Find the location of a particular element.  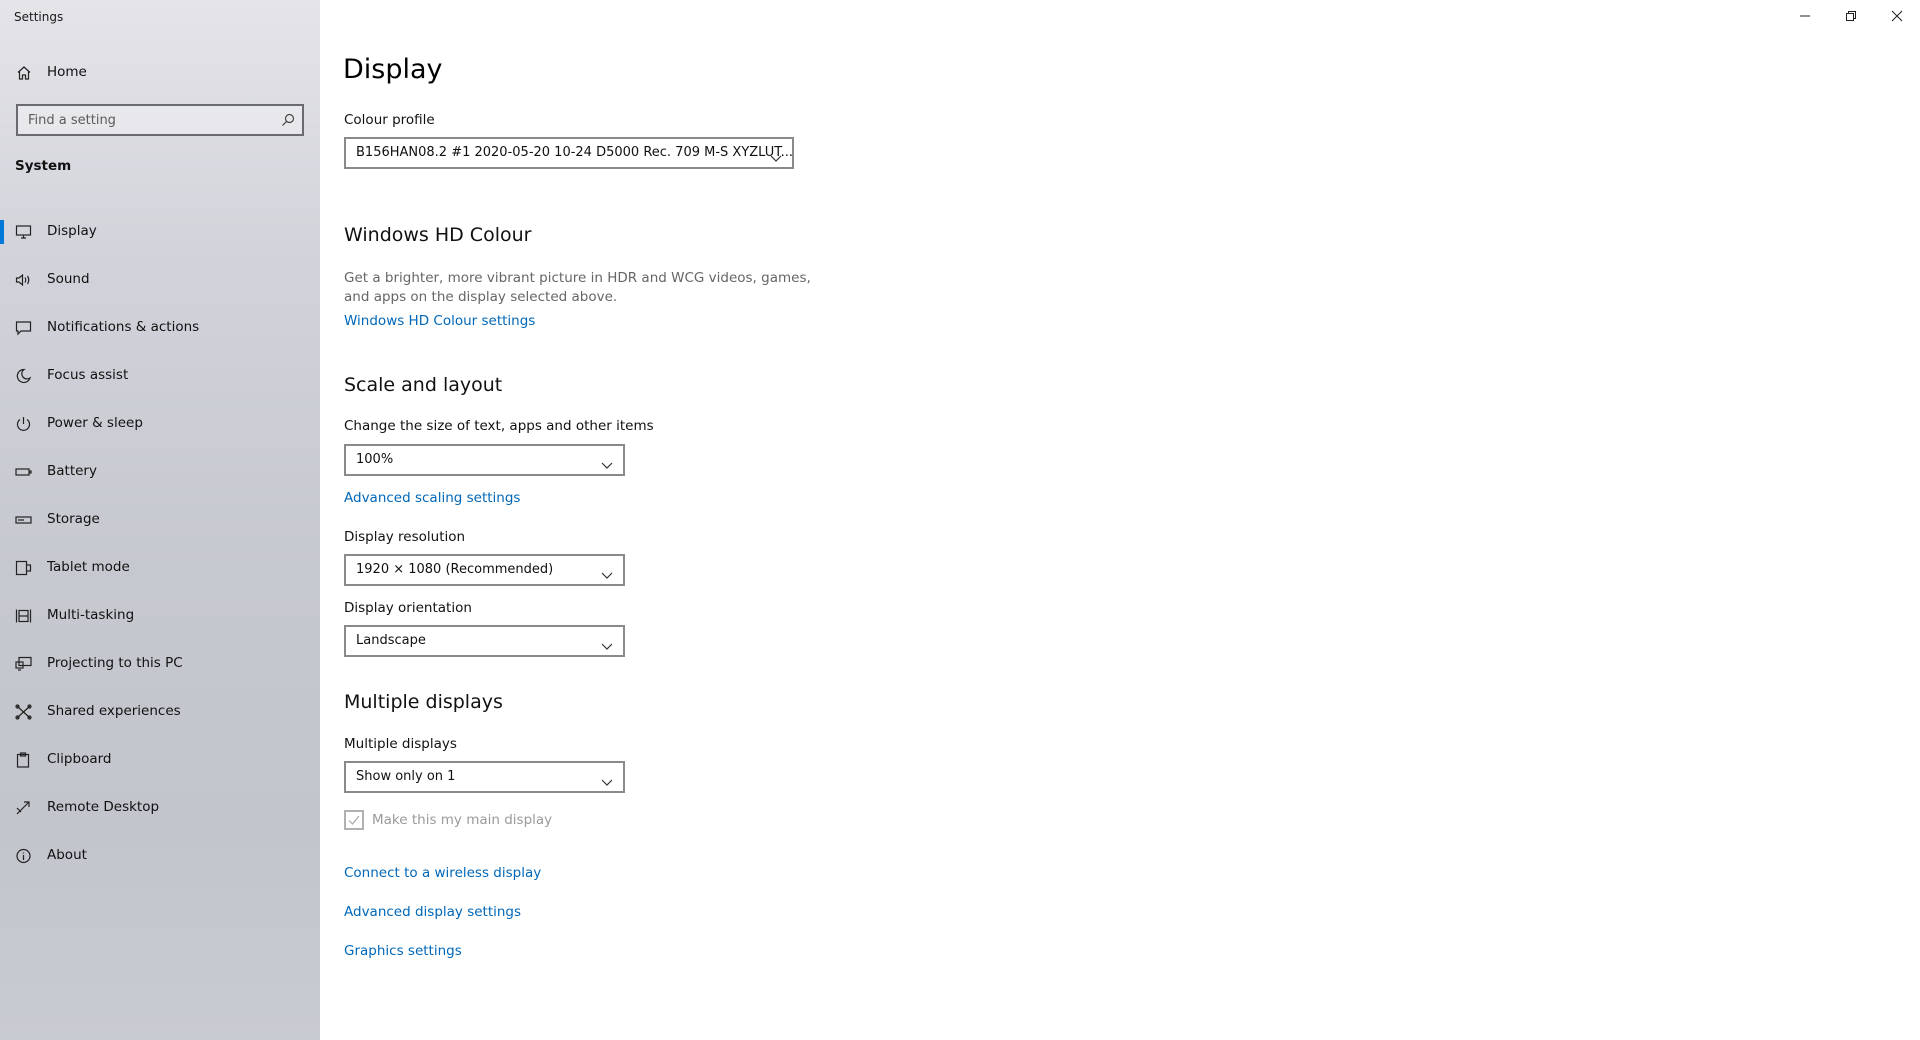

scale-layout-heading: Scale and layout is located at coordinates (423, 385).